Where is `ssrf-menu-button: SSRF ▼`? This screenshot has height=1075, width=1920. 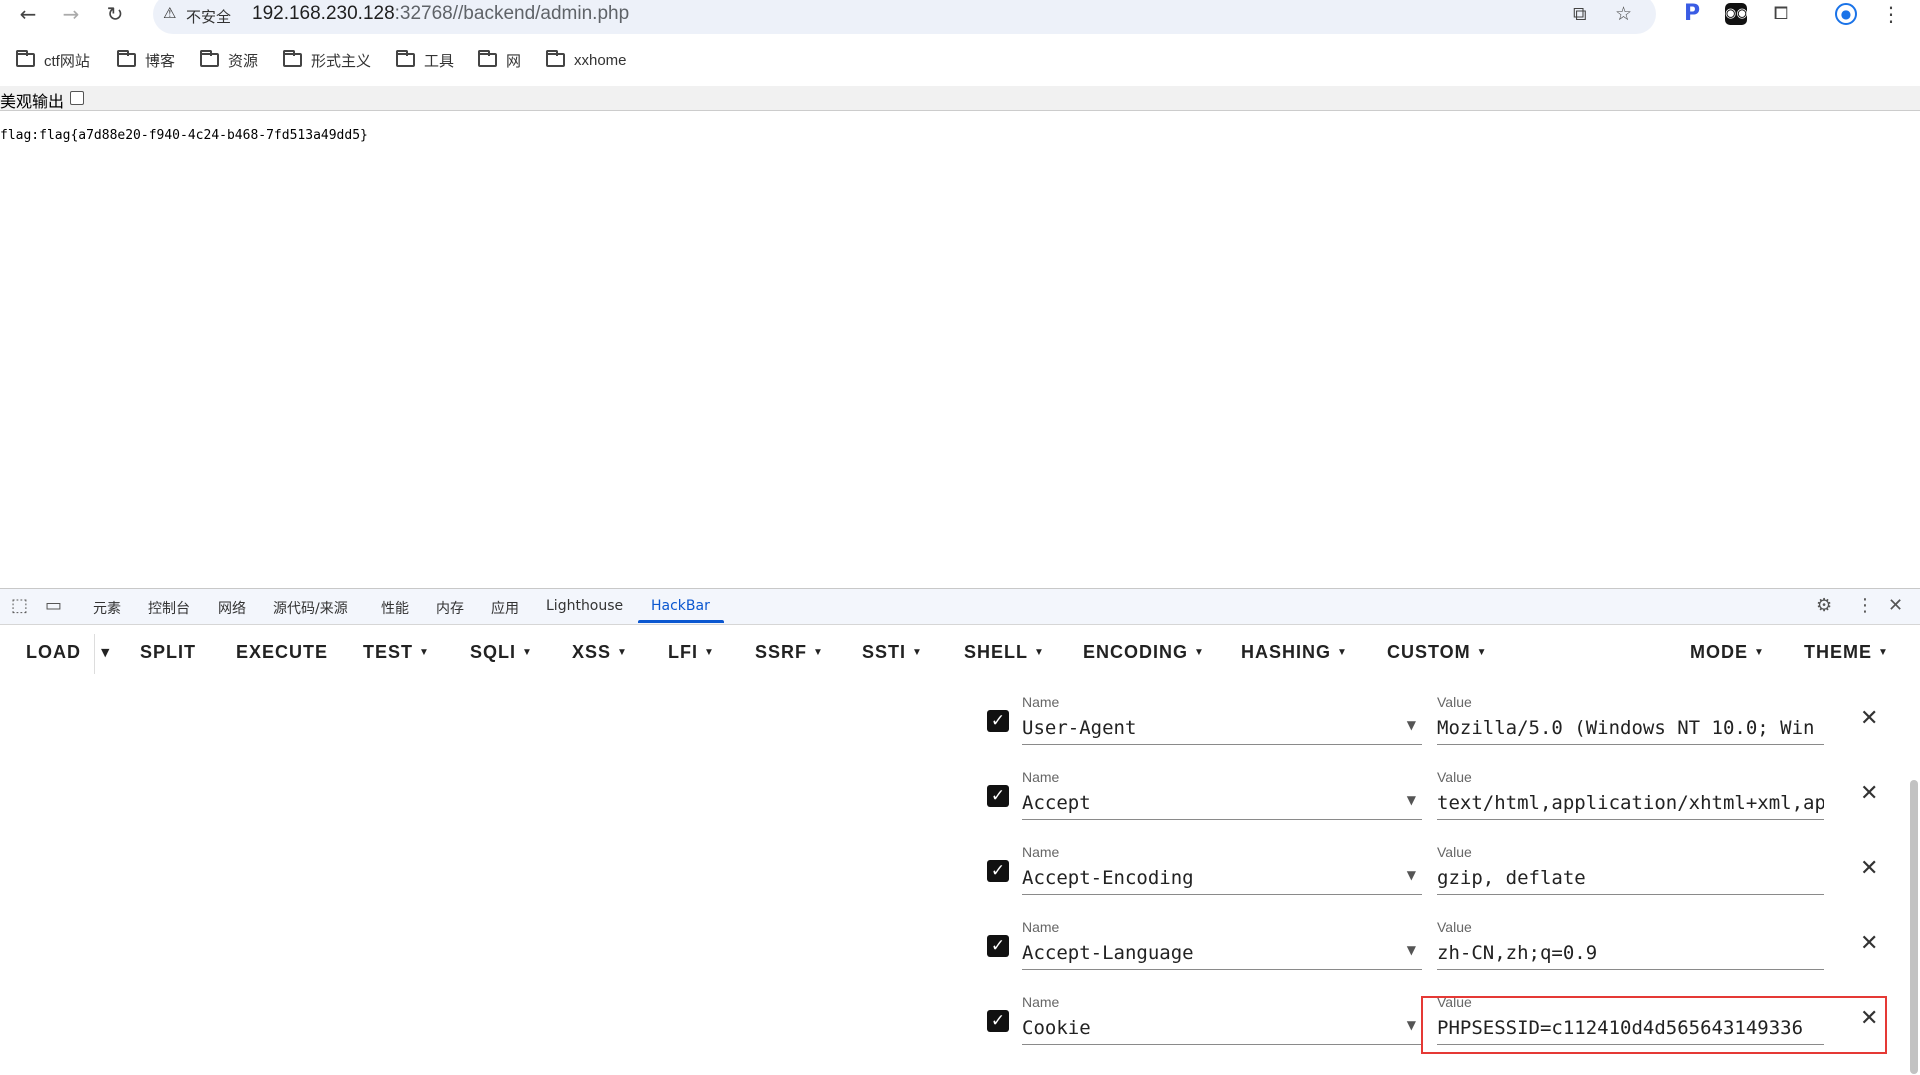 ssrf-menu-button: SSRF ▼ is located at coordinates (789, 652).